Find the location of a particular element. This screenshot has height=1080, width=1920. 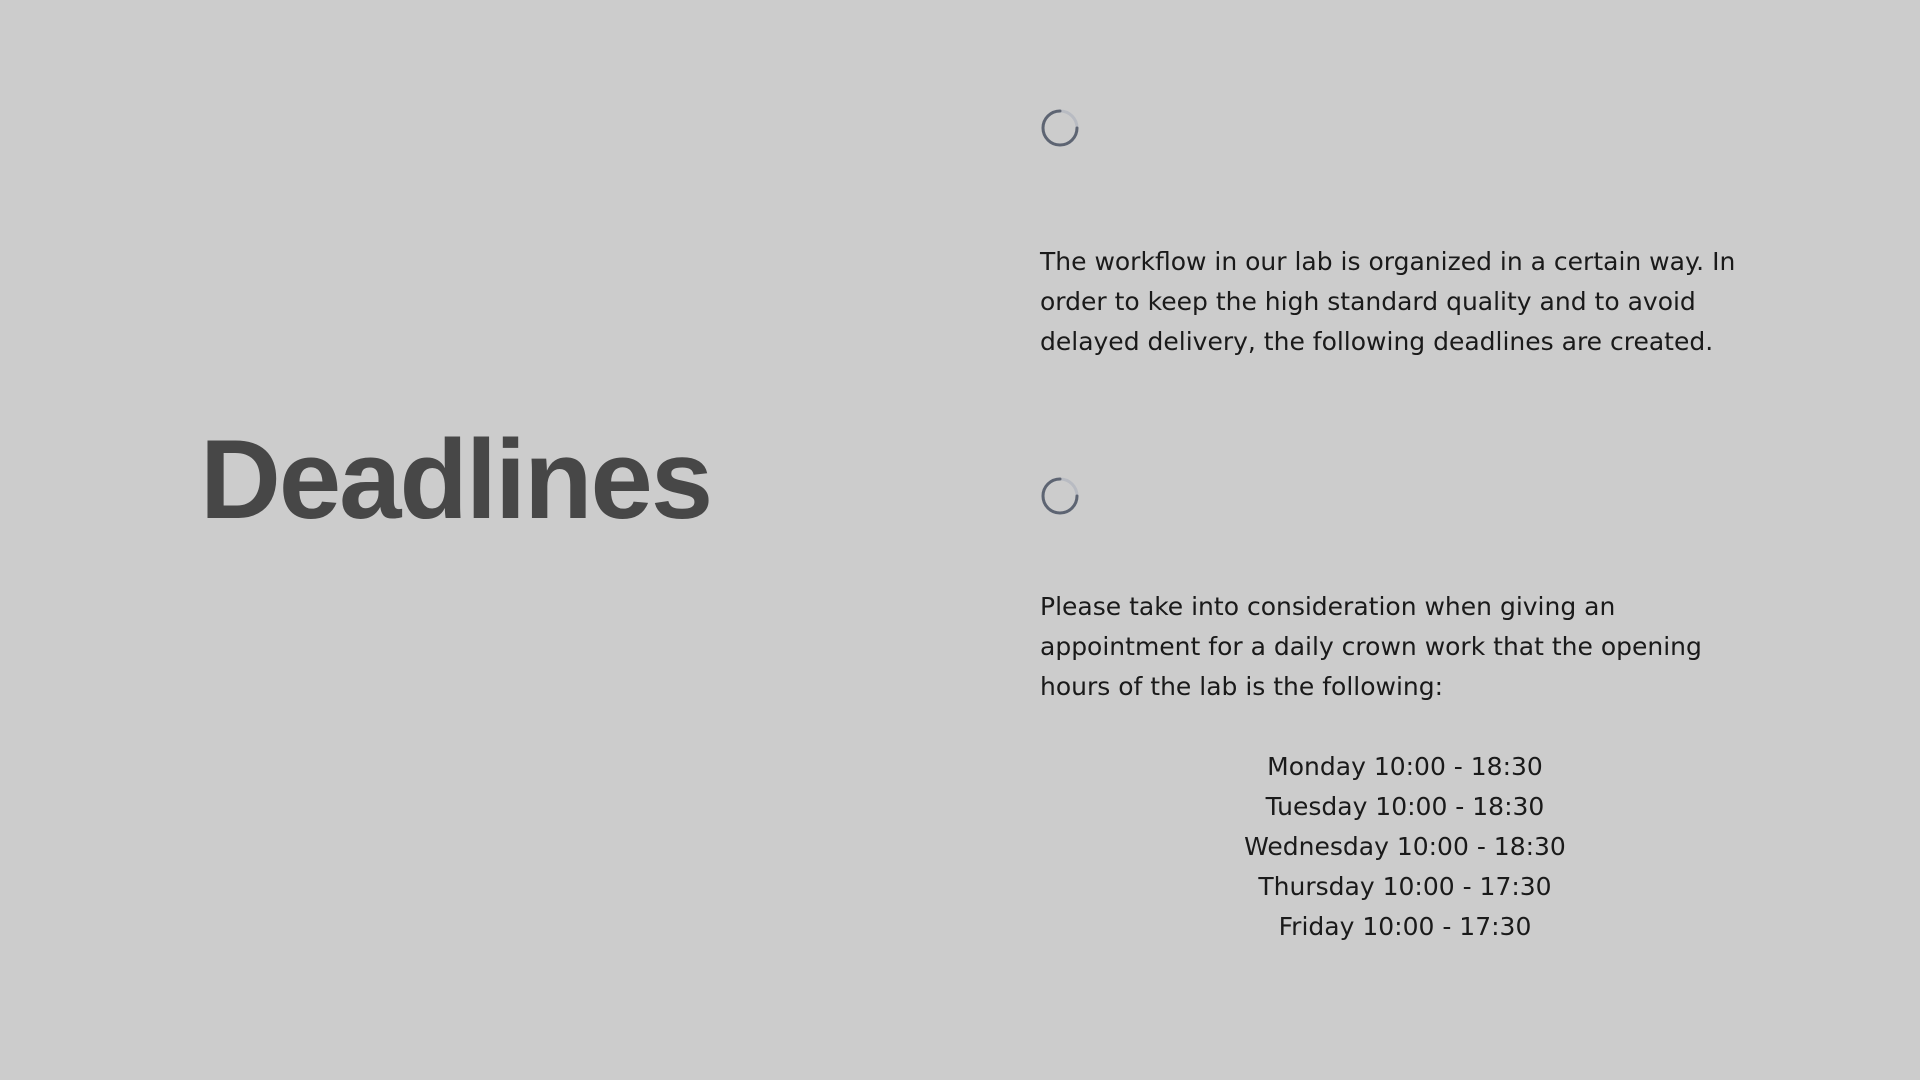

opening-hours-monday: Monday 10:00 - 18:30 is located at coordinates (1405, 766).